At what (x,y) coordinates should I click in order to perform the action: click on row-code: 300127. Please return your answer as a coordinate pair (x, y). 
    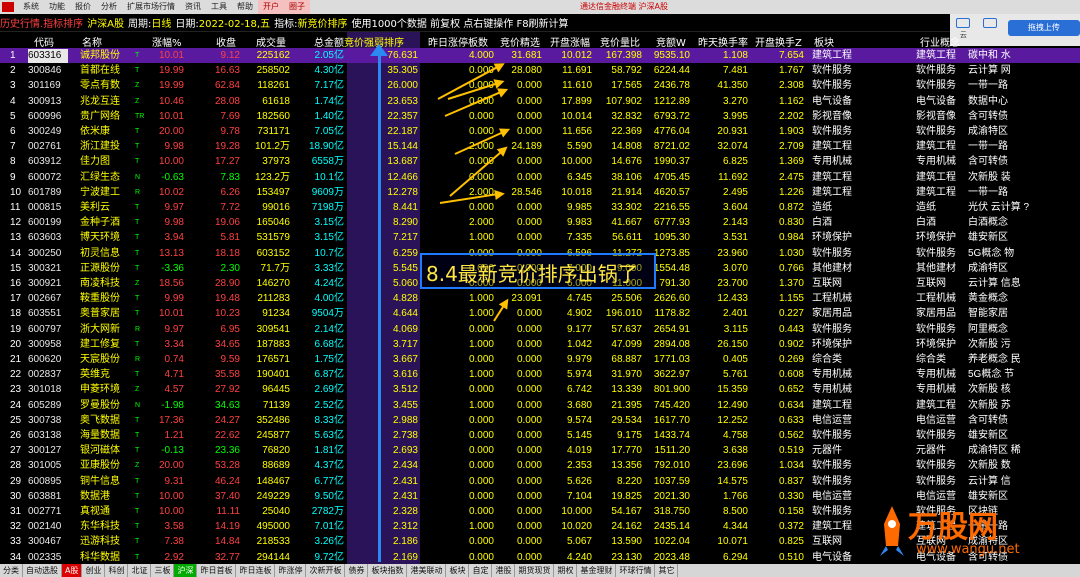
    Looking at the image, I should click on (45, 451).